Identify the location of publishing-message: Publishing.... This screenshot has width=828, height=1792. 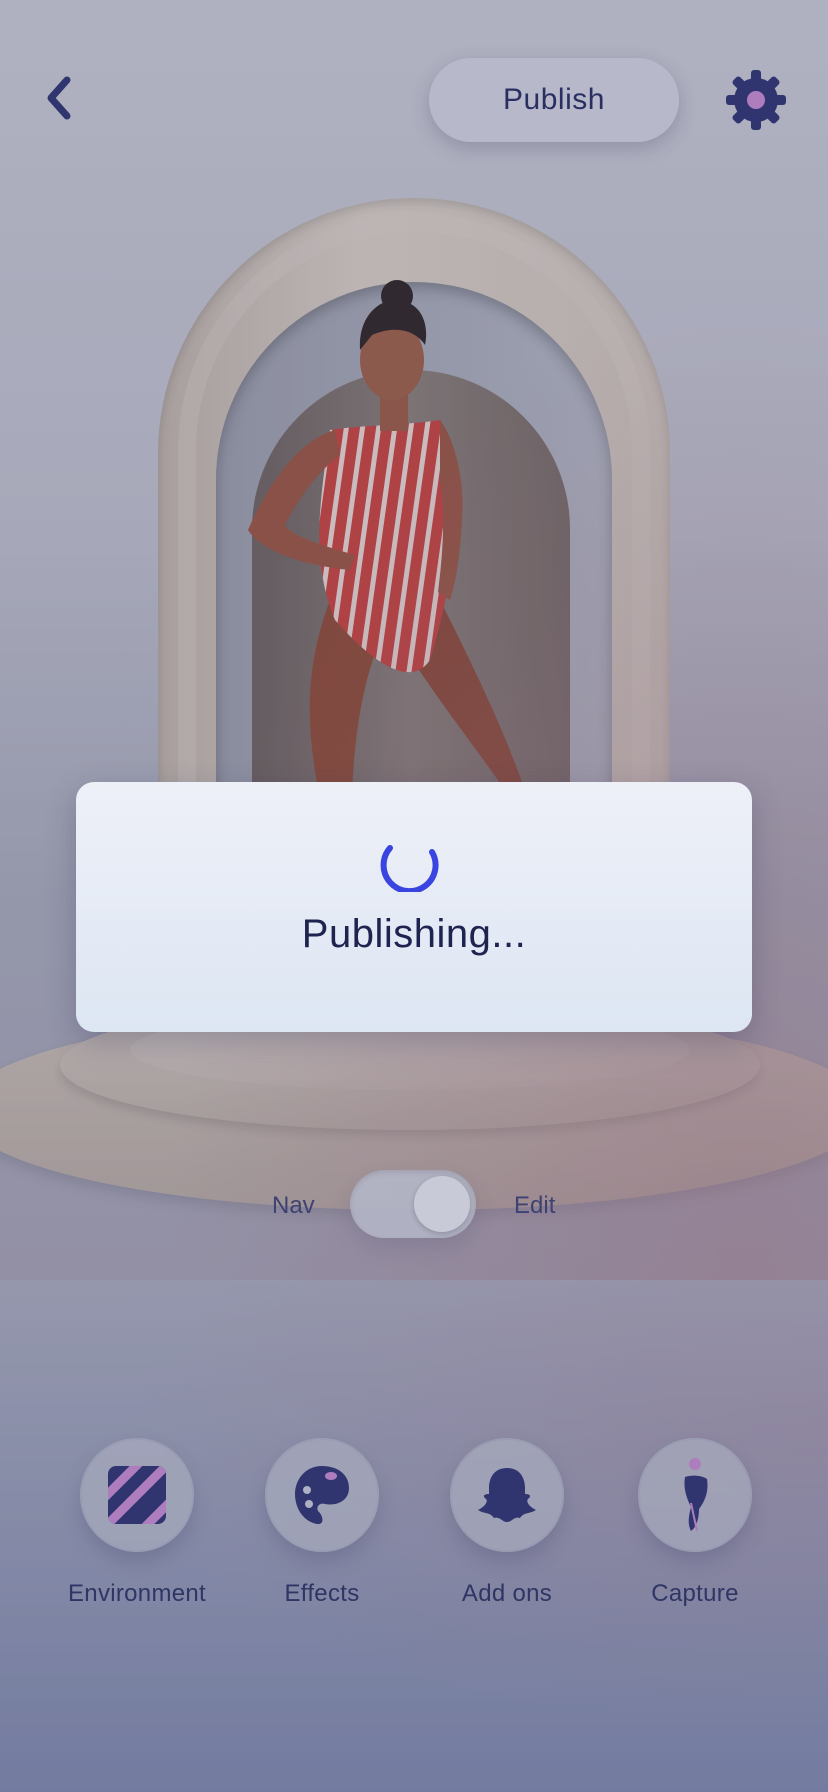
(414, 934).